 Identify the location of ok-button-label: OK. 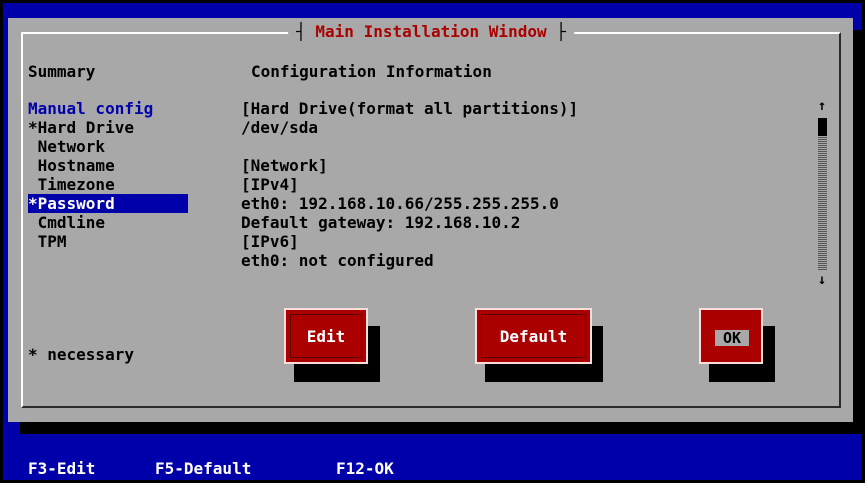
(732, 338).